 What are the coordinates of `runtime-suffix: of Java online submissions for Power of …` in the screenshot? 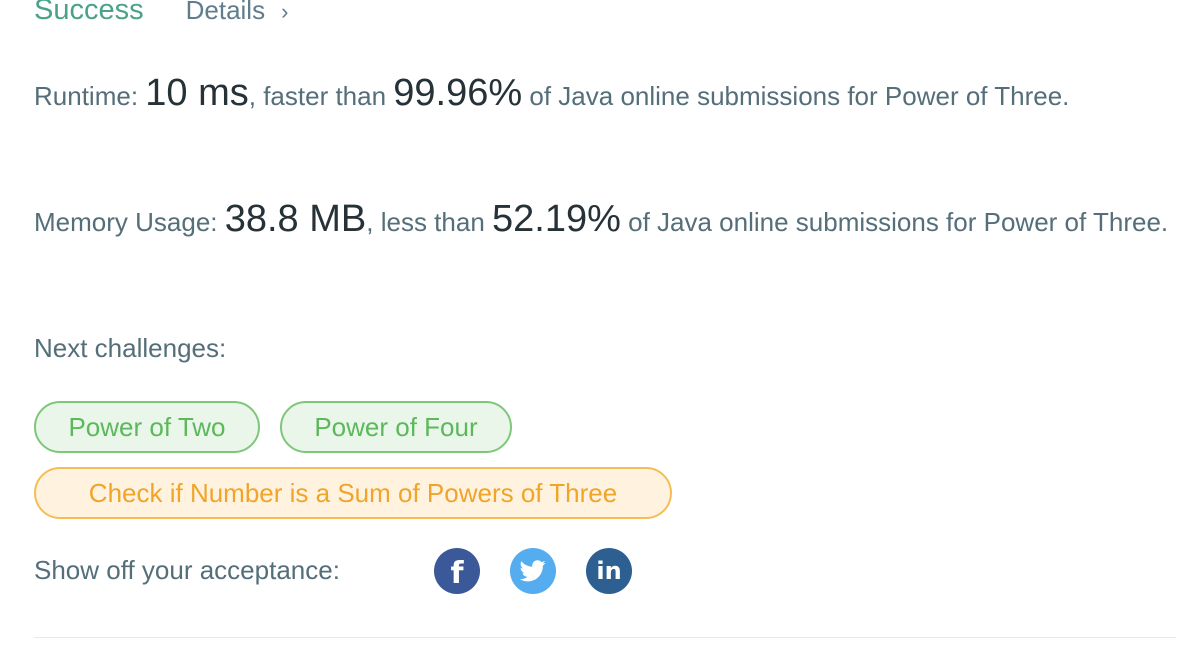 It's located at (796, 96).